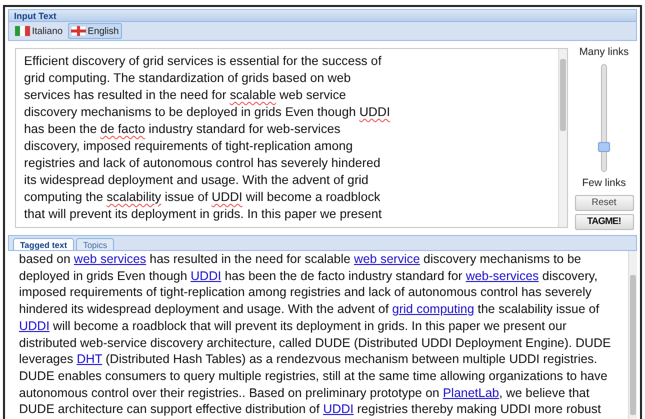  What do you see at coordinates (604, 52) in the screenshot?
I see `slider-label: Many links` at bounding box center [604, 52].